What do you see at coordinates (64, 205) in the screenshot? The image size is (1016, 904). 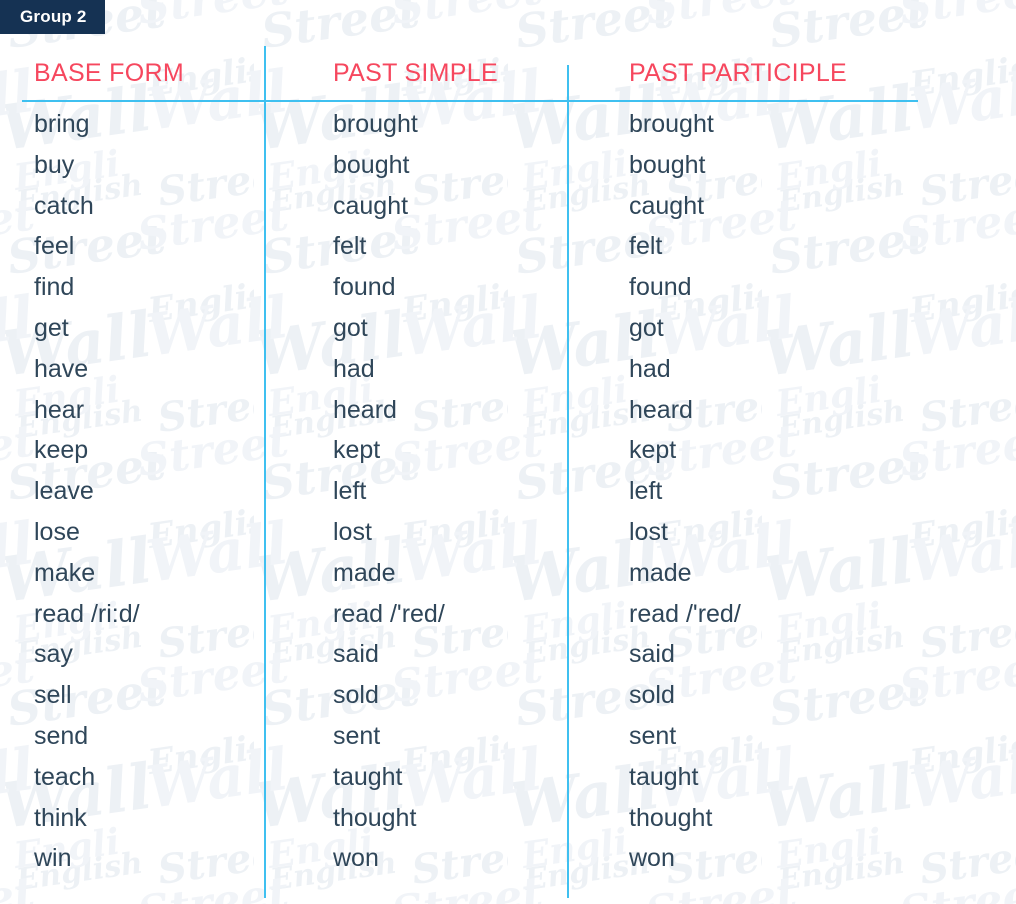 I see `table-cell: catch` at bounding box center [64, 205].